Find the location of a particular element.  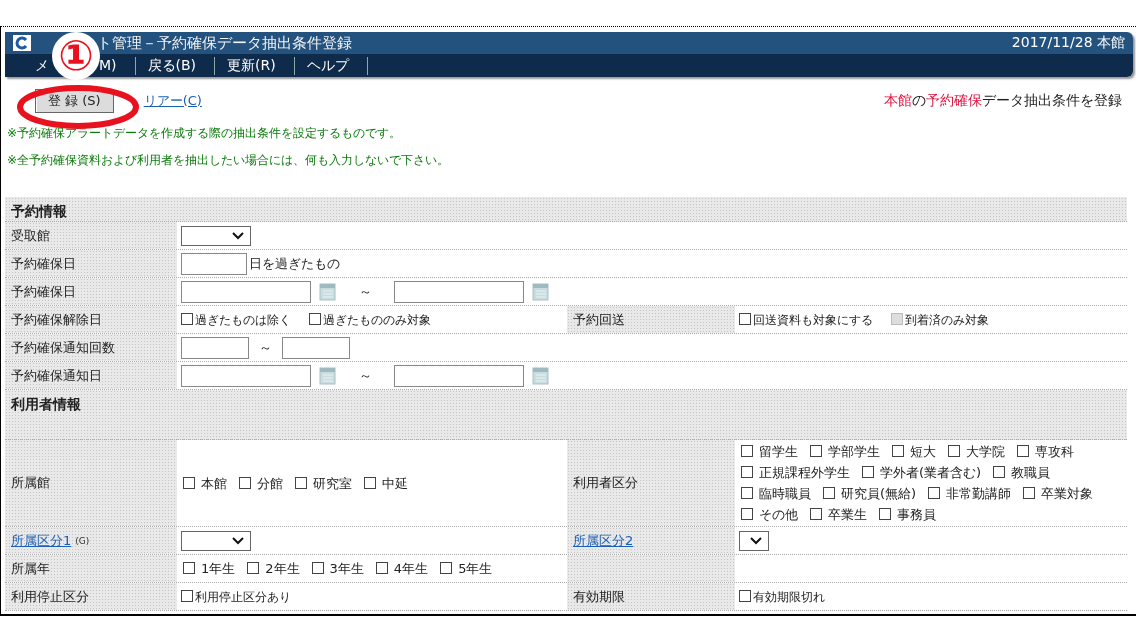

checkbox-label: 正規課程外学生 is located at coordinates (804, 472).